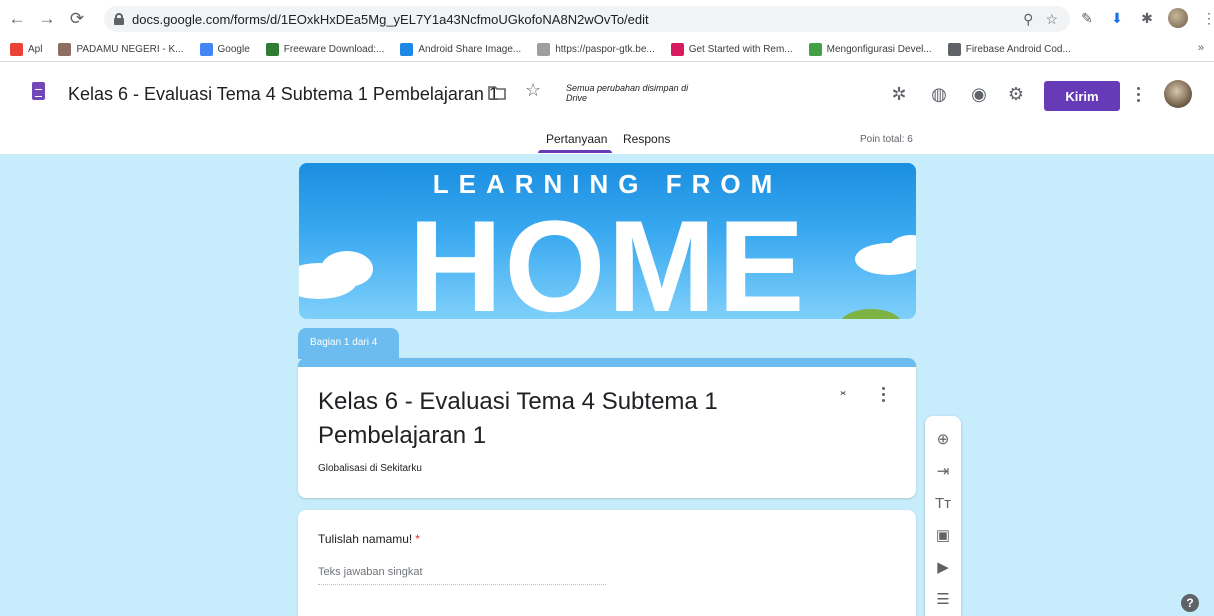 Image resolution: width=1214 pixels, height=616 pixels. What do you see at coordinates (1147, 18) in the screenshot?
I see `extensions-puzzle-icon: ✱` at bounding box center [1147, 18].